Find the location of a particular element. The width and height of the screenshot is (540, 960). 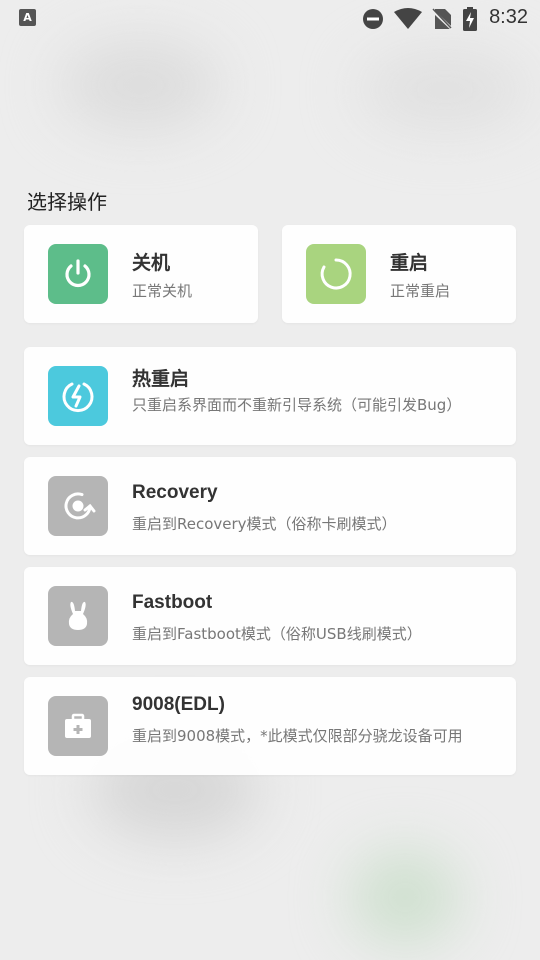

wifi-icon is located at coordinates (408, 18).